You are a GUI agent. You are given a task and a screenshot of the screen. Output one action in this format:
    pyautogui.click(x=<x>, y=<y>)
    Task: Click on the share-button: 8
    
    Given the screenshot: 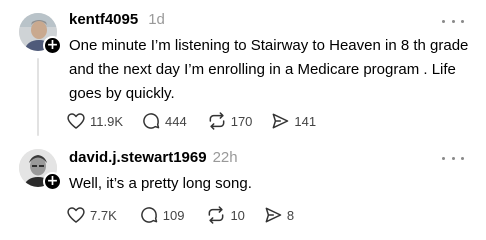 What is the action you would take?
    pyautogui.click(x=278, y=215)
    